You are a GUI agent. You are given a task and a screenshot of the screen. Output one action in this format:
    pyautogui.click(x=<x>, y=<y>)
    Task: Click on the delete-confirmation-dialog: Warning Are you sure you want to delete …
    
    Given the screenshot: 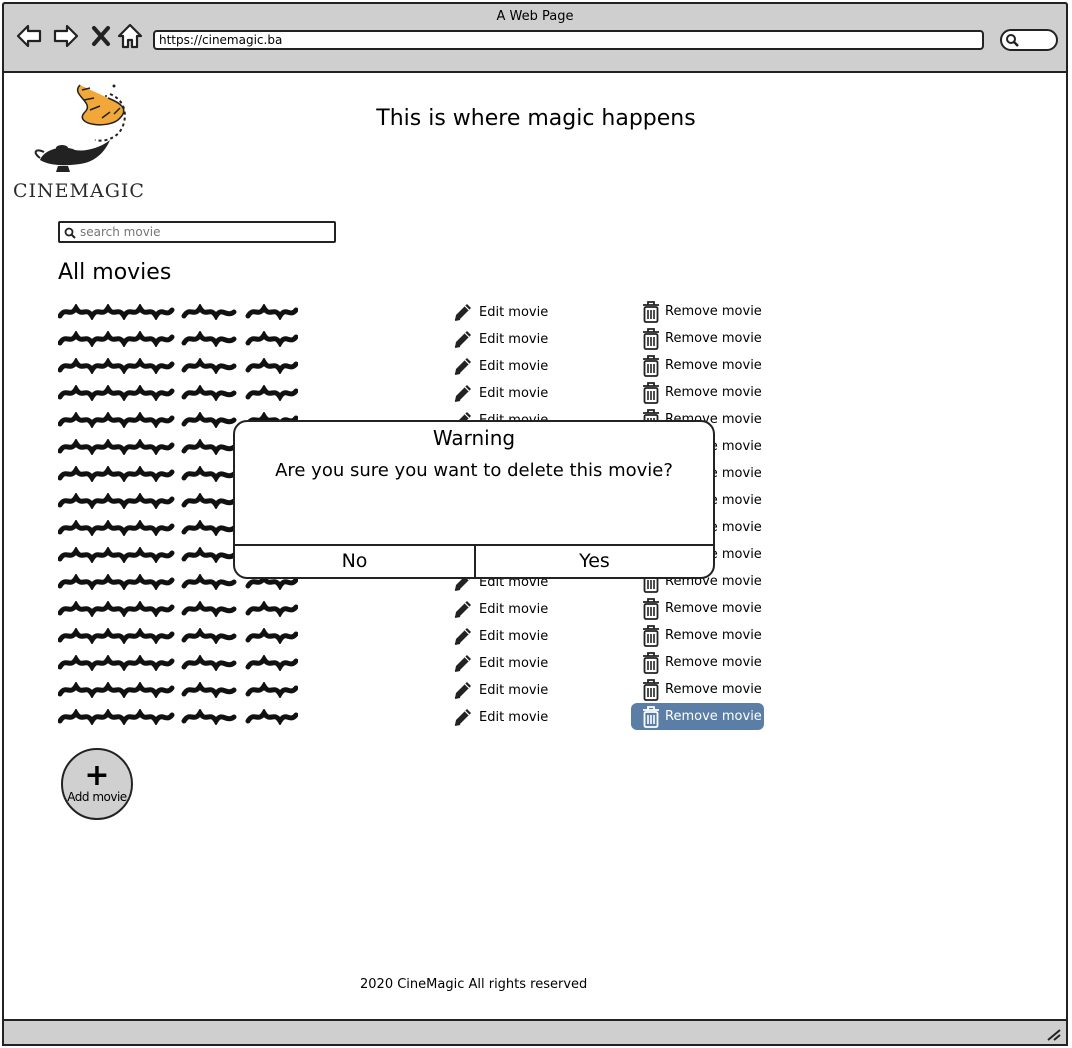 What is the action you would take?
    pyautogui.click(x=474, y=499)
    